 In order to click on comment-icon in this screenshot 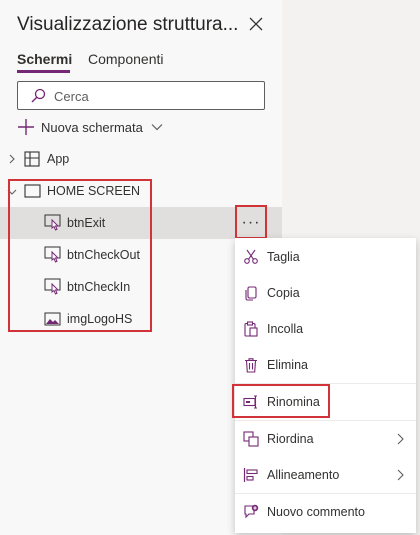, I will do `click(251, 511)`.